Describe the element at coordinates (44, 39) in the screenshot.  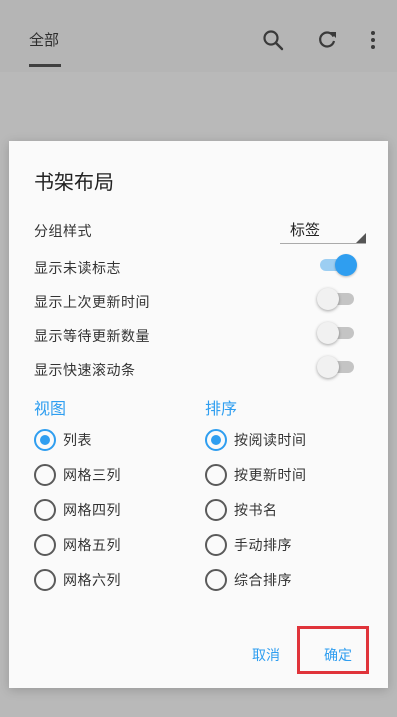
I see `tab-all: 全部` at that location.